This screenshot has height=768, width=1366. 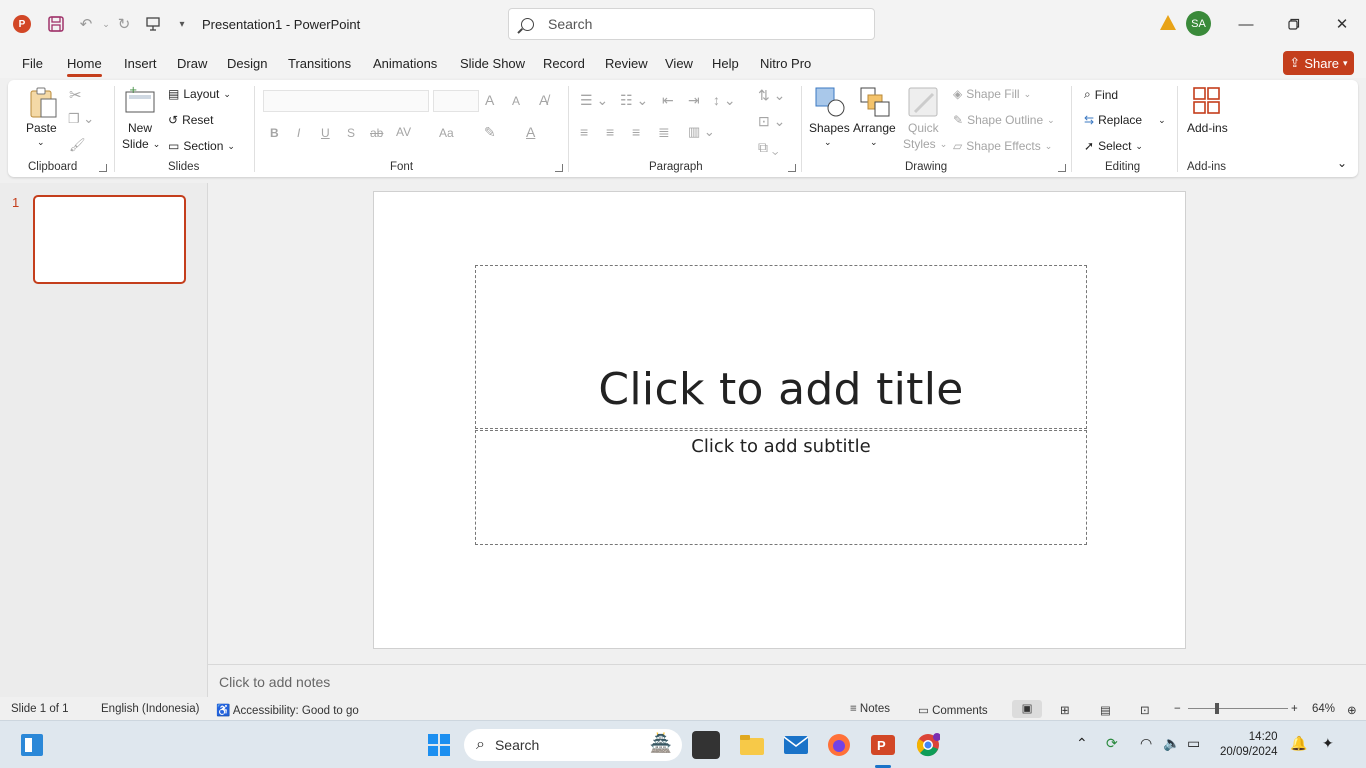 I want to click on replace-button: ⇆ Replace ⌄, so click(x=1125, y=120).